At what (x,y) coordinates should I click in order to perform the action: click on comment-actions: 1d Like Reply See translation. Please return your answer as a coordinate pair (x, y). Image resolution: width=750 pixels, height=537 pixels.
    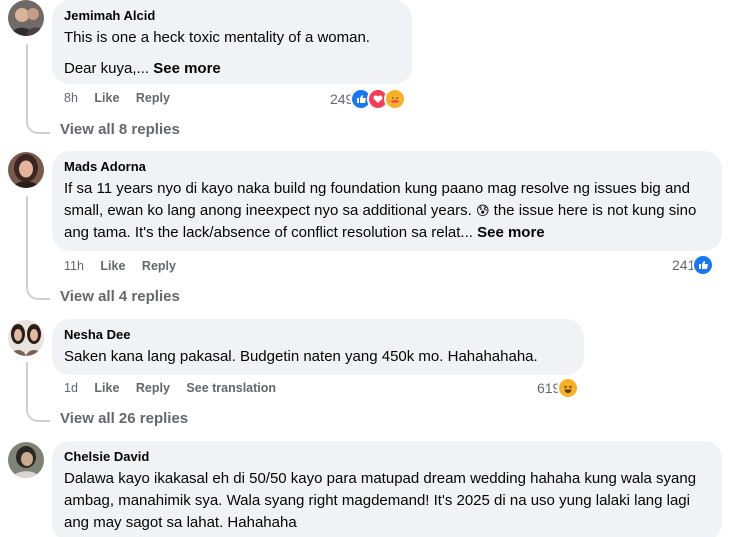
    Looking at the image, I should click on (176, 388).